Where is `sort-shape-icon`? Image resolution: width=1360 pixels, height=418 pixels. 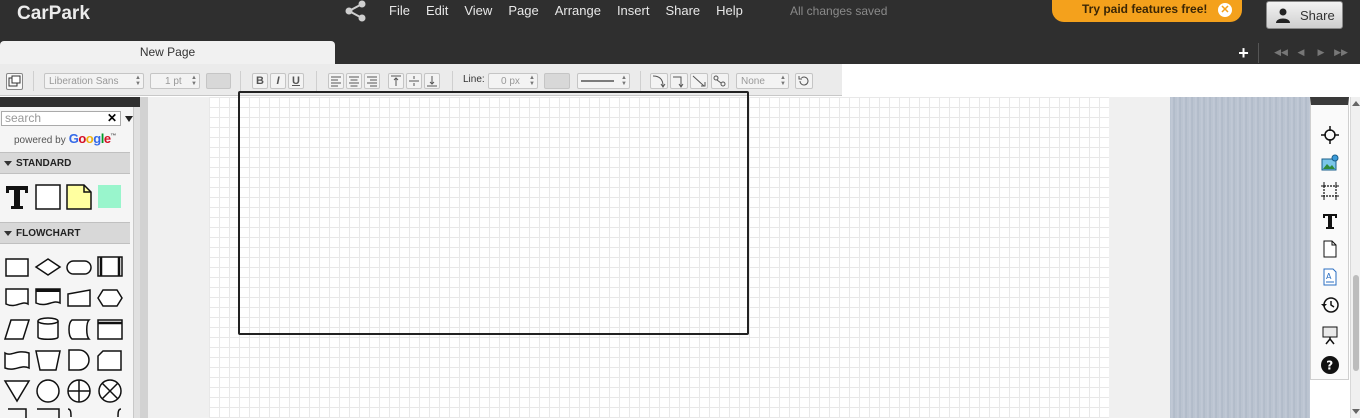
sort-shape-icon is located at coordinates (48, 412).